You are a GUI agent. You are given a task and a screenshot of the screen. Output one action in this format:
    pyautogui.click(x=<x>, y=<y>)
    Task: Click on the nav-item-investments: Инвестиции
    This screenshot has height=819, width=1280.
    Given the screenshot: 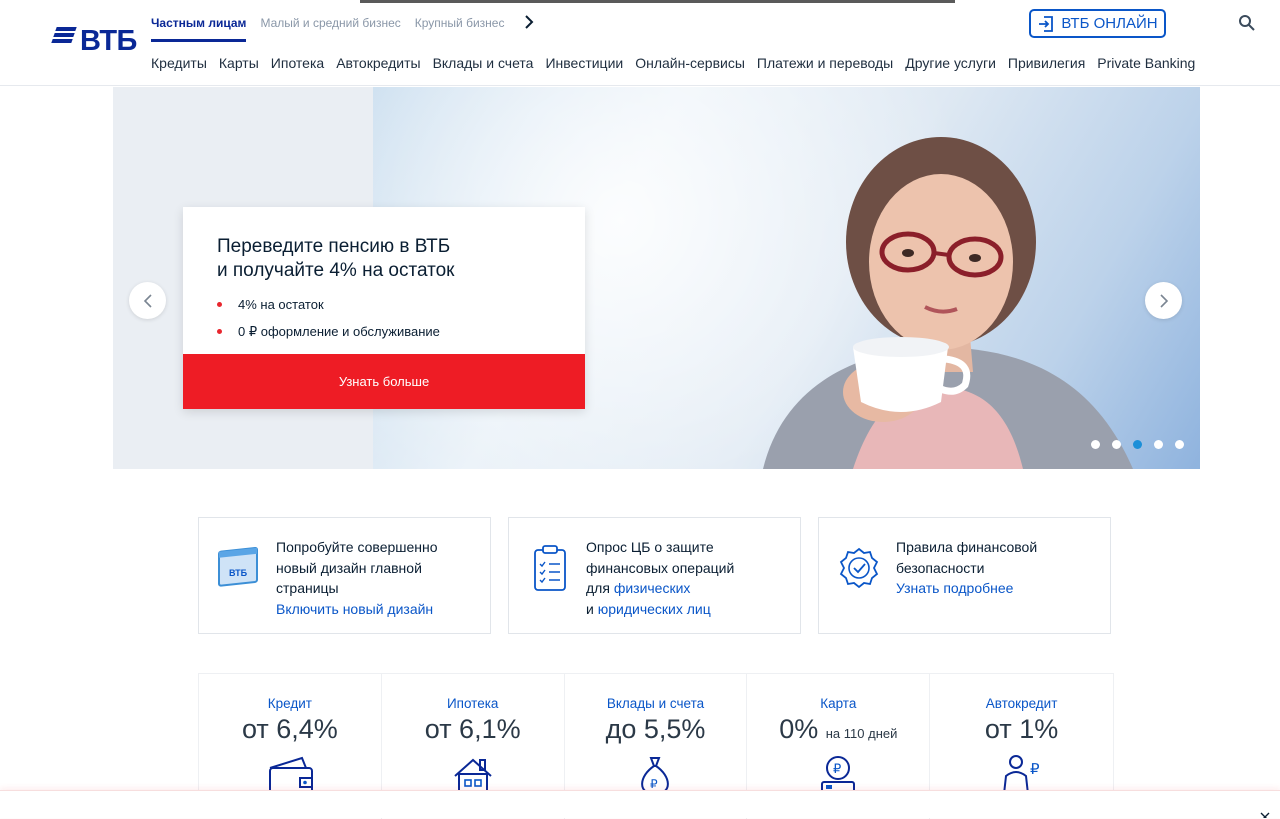 What is the action you would take?
    pyautogui.click(x=584, y=63)
    